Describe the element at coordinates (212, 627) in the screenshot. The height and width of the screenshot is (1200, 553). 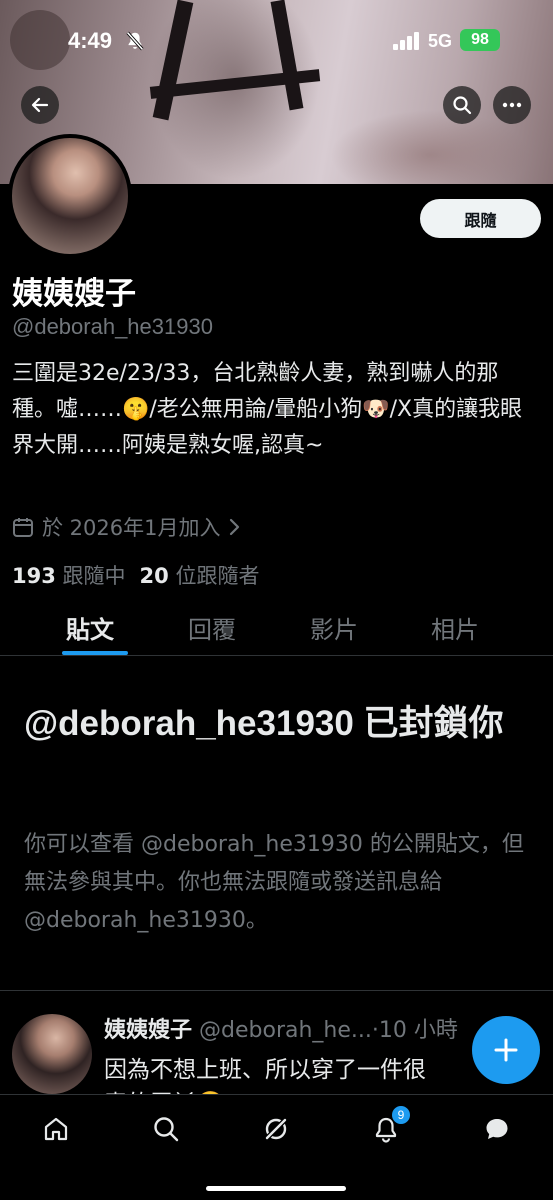
I see `tab-replies: 回覆` at that location.